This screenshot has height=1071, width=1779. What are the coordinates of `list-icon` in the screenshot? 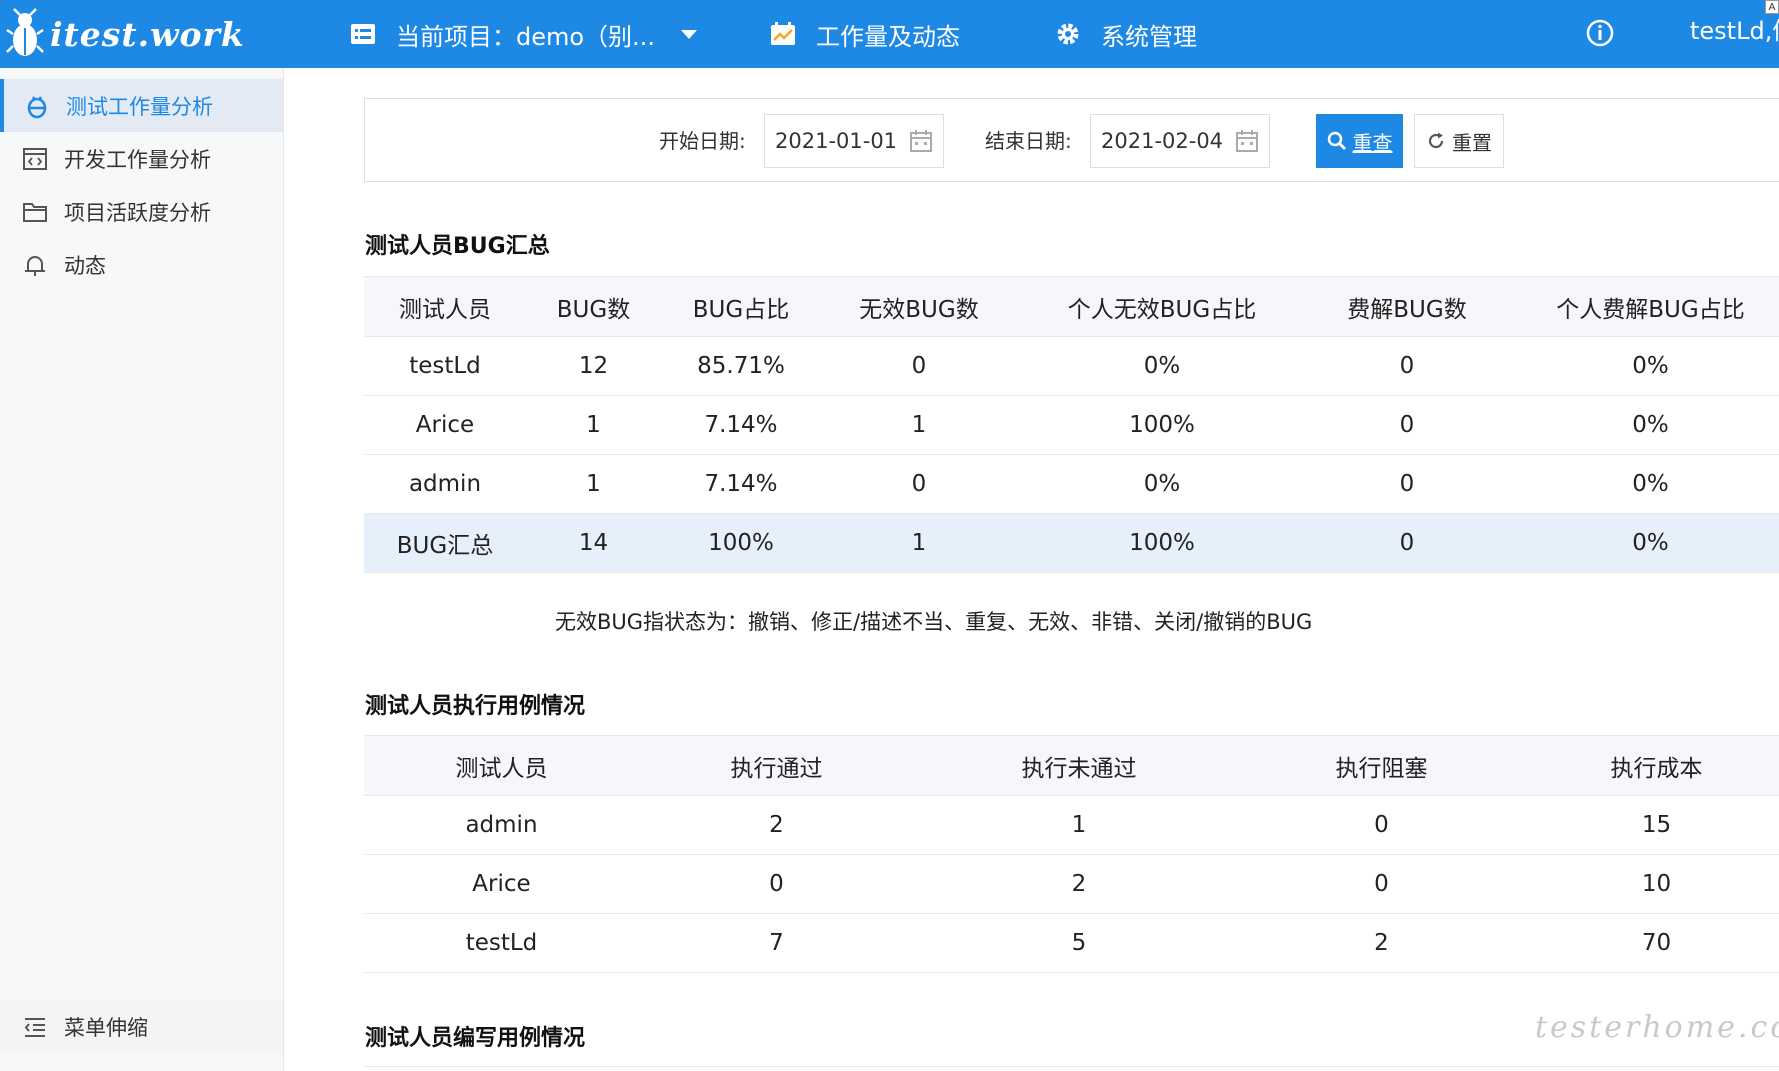 It's located at (363, 34).